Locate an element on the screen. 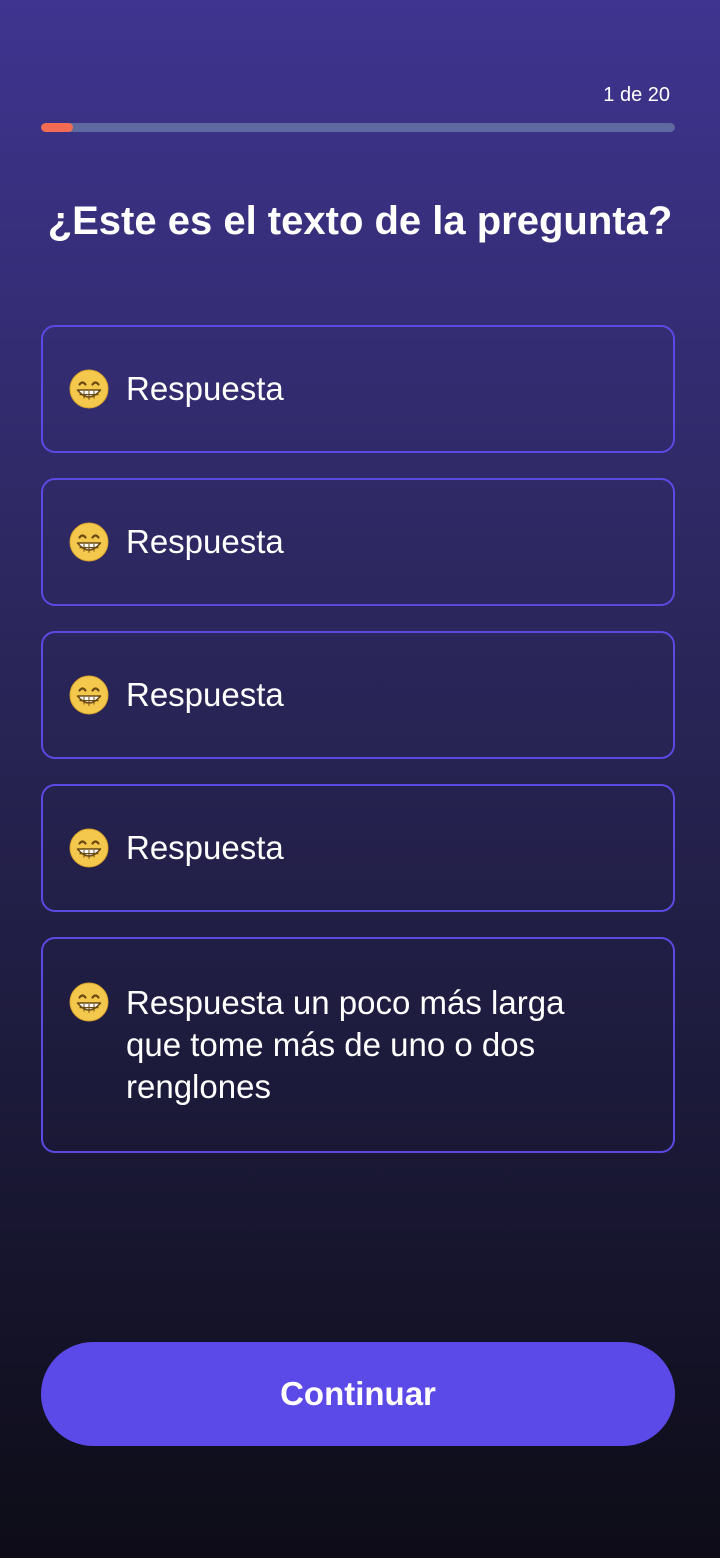 This screenshot has height=1558, width=720. question-text: ¿Este es el texto de la pregunta? is located at coordinates (360, 221).